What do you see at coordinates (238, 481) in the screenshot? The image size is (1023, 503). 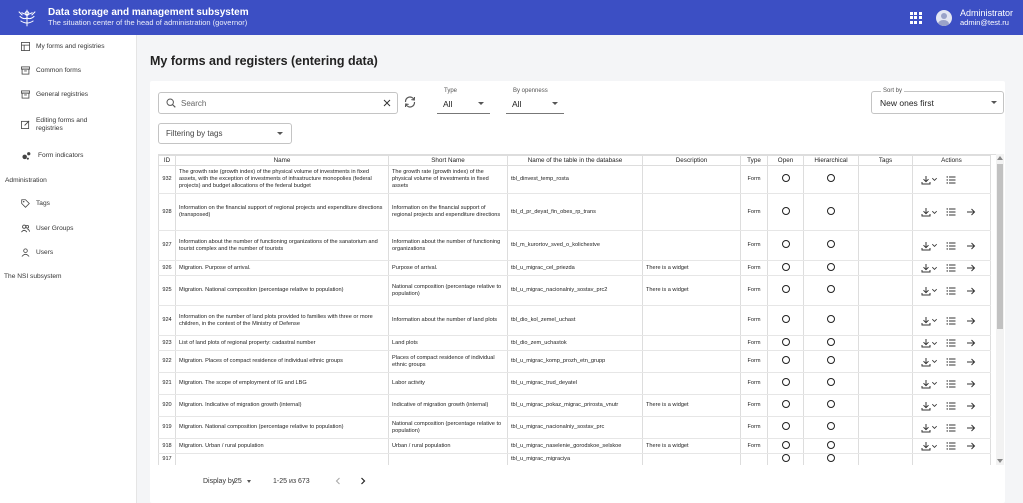 I see `page-size-select: 25` at bounding box center [238, 481].